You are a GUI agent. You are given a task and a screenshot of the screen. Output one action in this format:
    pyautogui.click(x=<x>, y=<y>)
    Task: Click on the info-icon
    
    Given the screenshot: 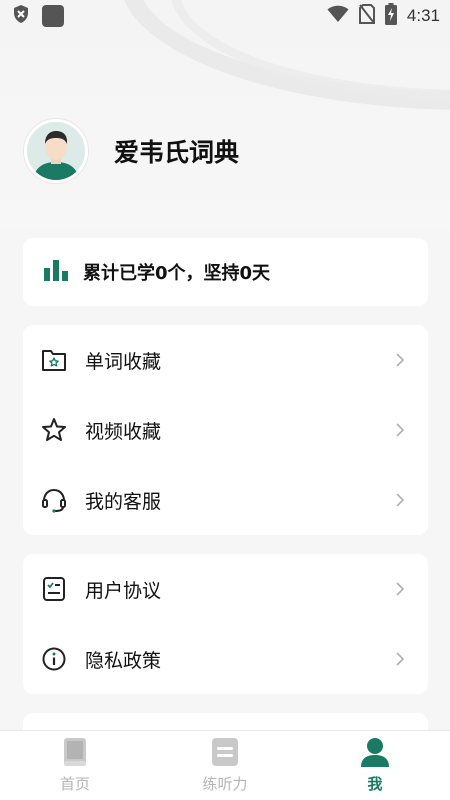 What is the action you would take?
    pyautogui.click(x=54, y=659)
    